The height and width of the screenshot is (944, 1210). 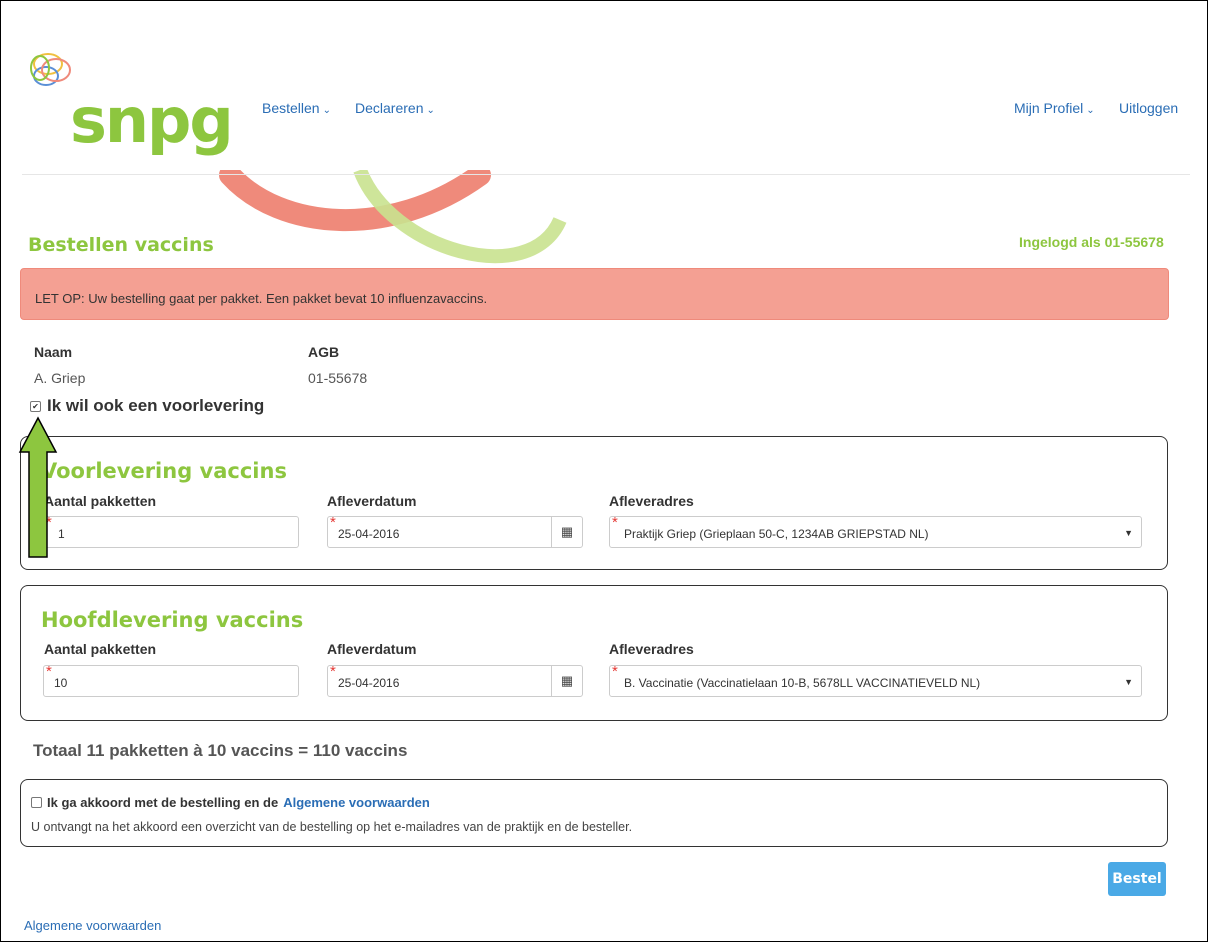 What do you see at coordinates (372, 501) in the screenshot?
I see `voorlevering-date-label: Afleverdatum` at bounding box center [372, 501].